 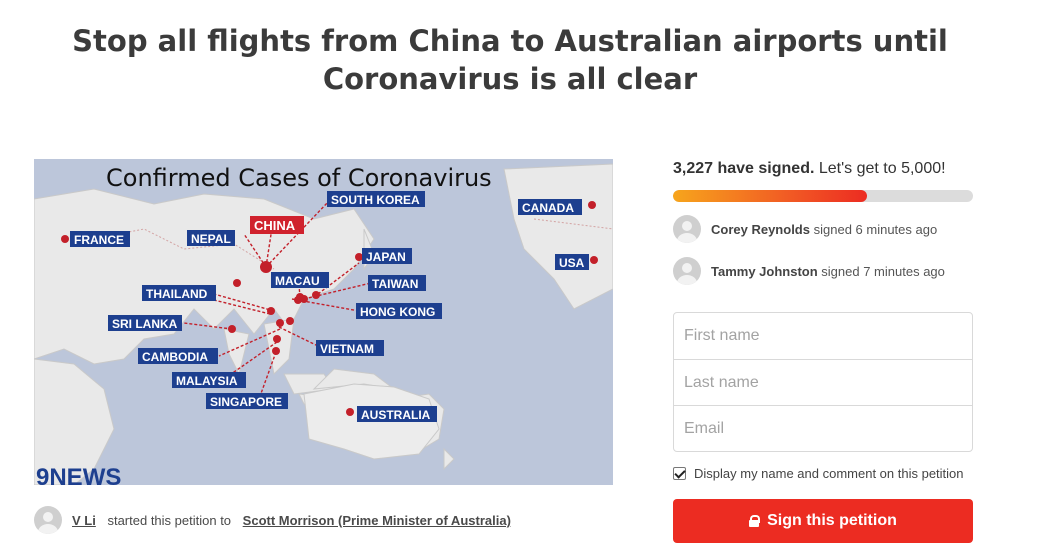 What do you see at coordinates (271, 311) in the screenshot?
I see `pin-thailand` at bounding box center [271, 311].